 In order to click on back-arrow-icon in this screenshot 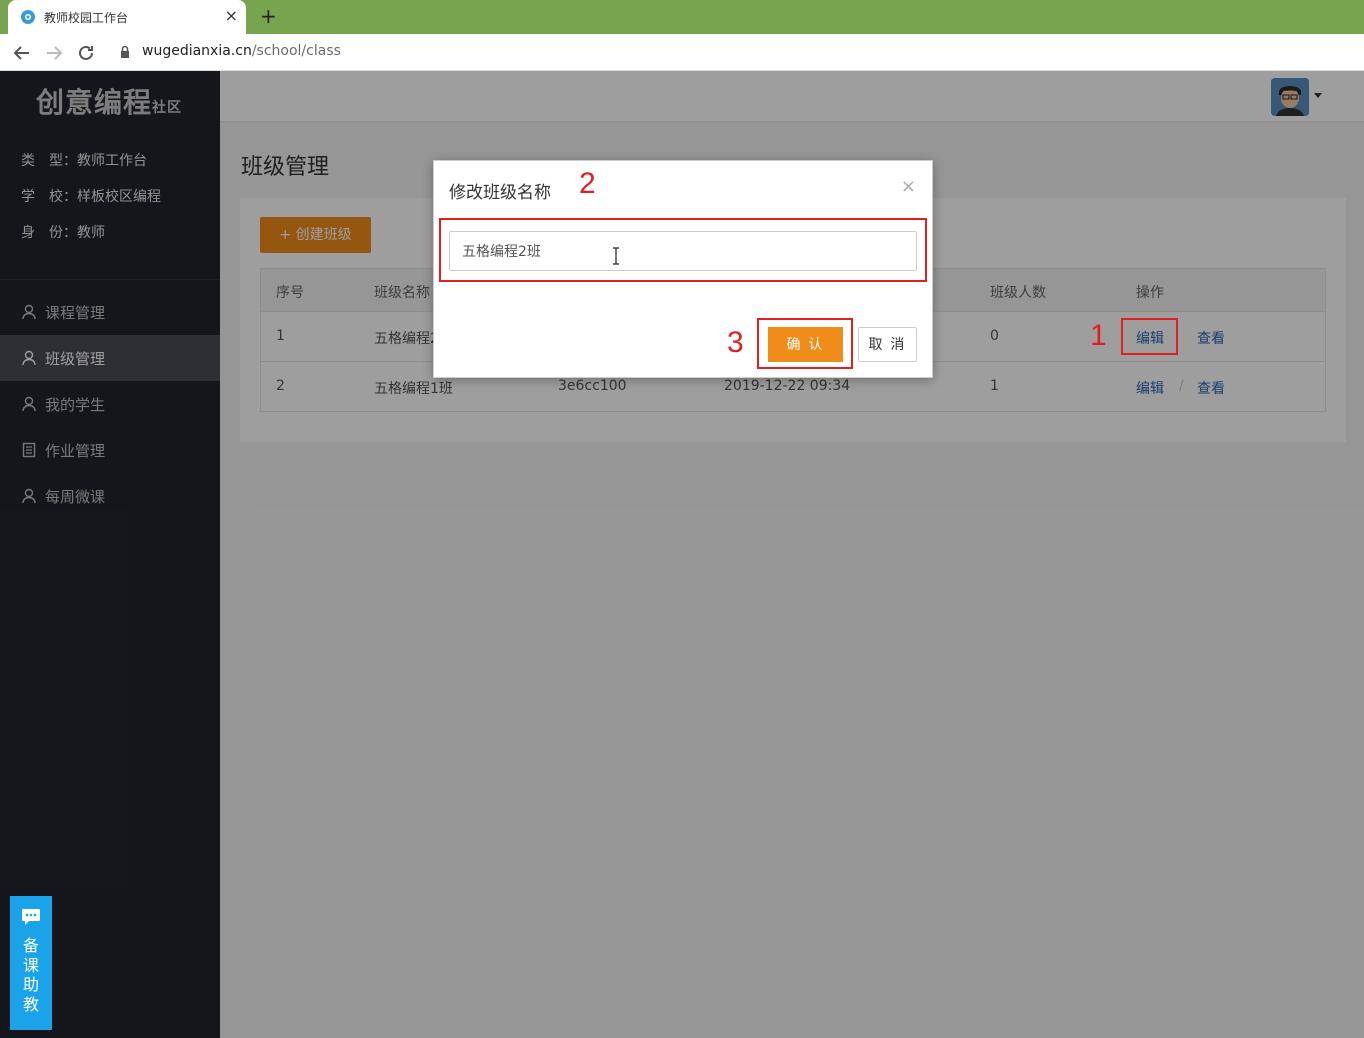, I will do `click(22, 53)`.